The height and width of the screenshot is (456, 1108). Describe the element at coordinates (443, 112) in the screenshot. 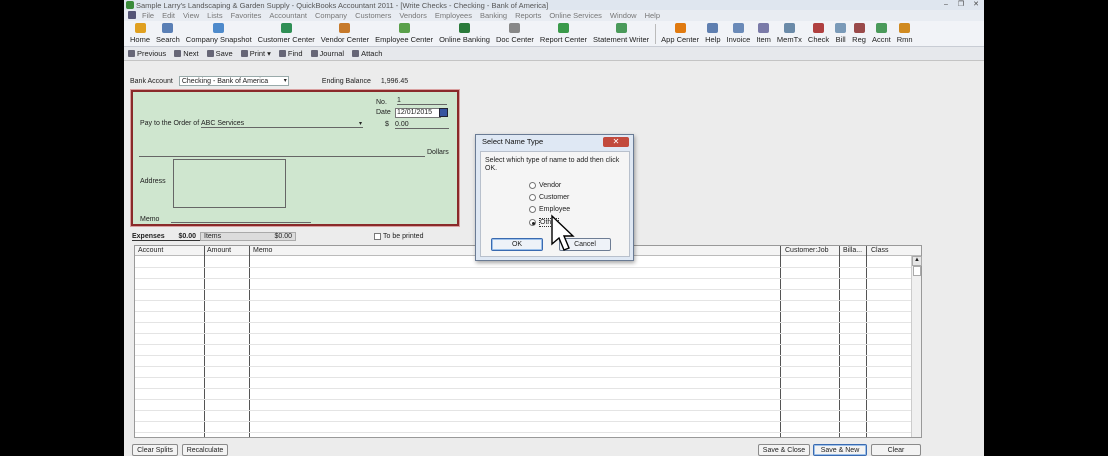

I see `calendar-icon` at that location.